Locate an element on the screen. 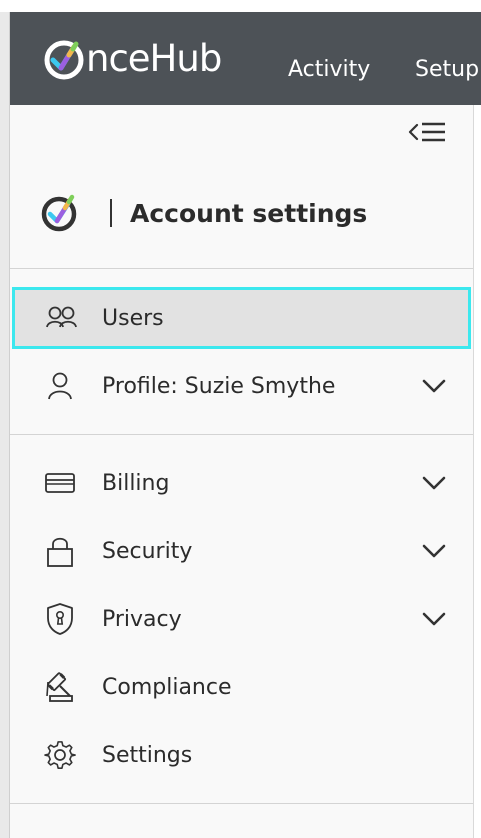 This screenshot has height=838, width=481. gavel-icon is located at coordinates (60, 687).